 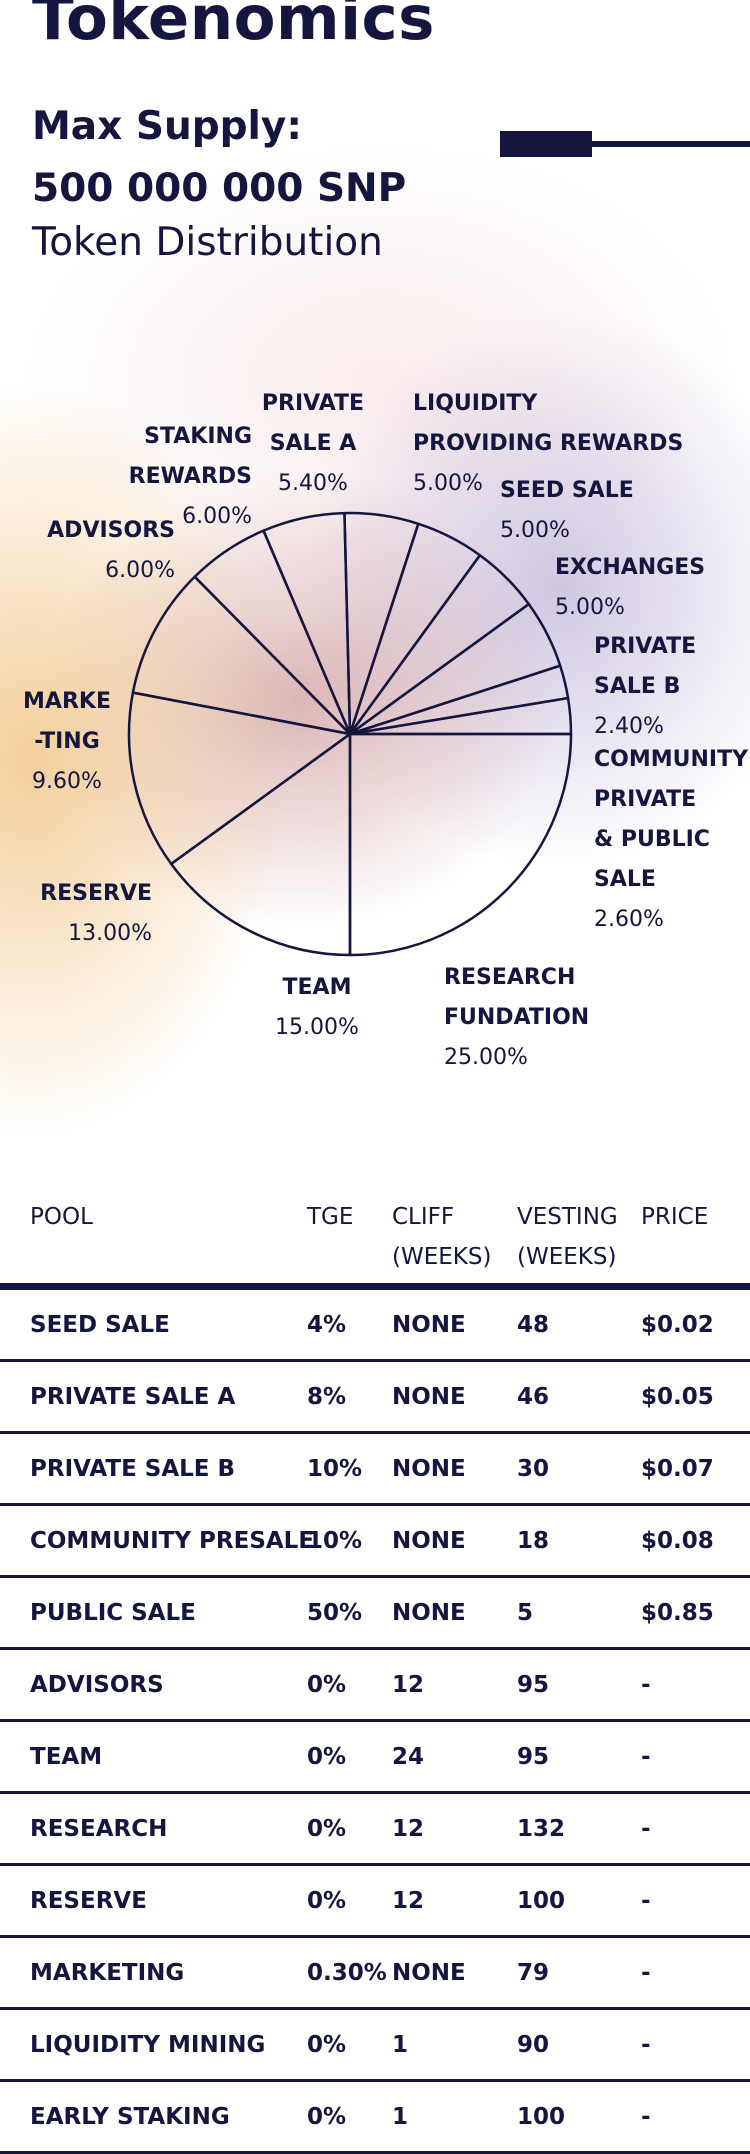 What do you see at coordinates (375, 1542) in the screenshot?
I see `table-row: COMMUNITY PRESALE 10% NONE 18 $0.08` at bounding box center [375, 1542].